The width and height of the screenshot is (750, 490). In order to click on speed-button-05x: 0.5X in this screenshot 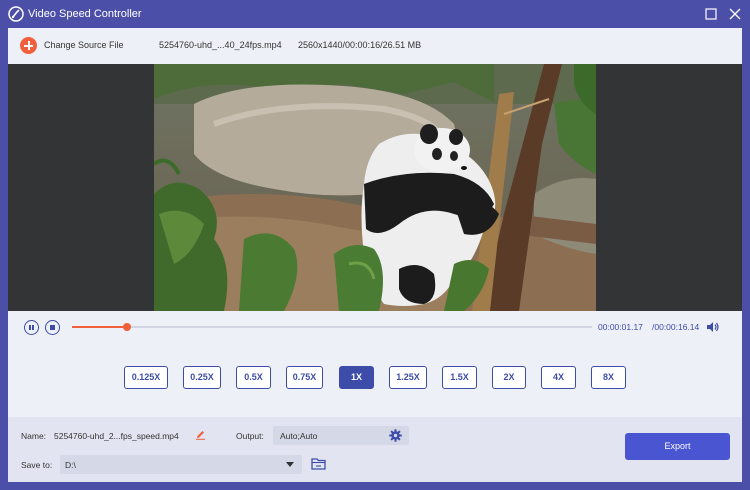, I will do `click(253, 377)`.